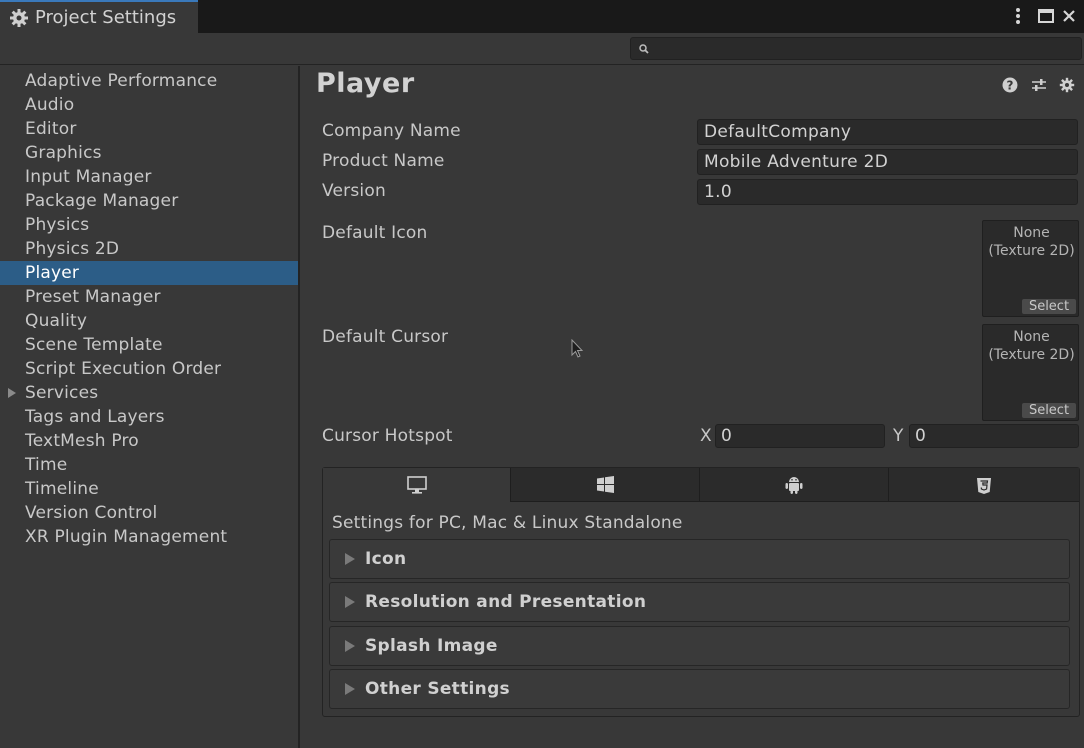  What do you see at coordinates (706, 436) in the screenshot?
I see `hotspot-x-label: X` at bounding box center [706, 436].